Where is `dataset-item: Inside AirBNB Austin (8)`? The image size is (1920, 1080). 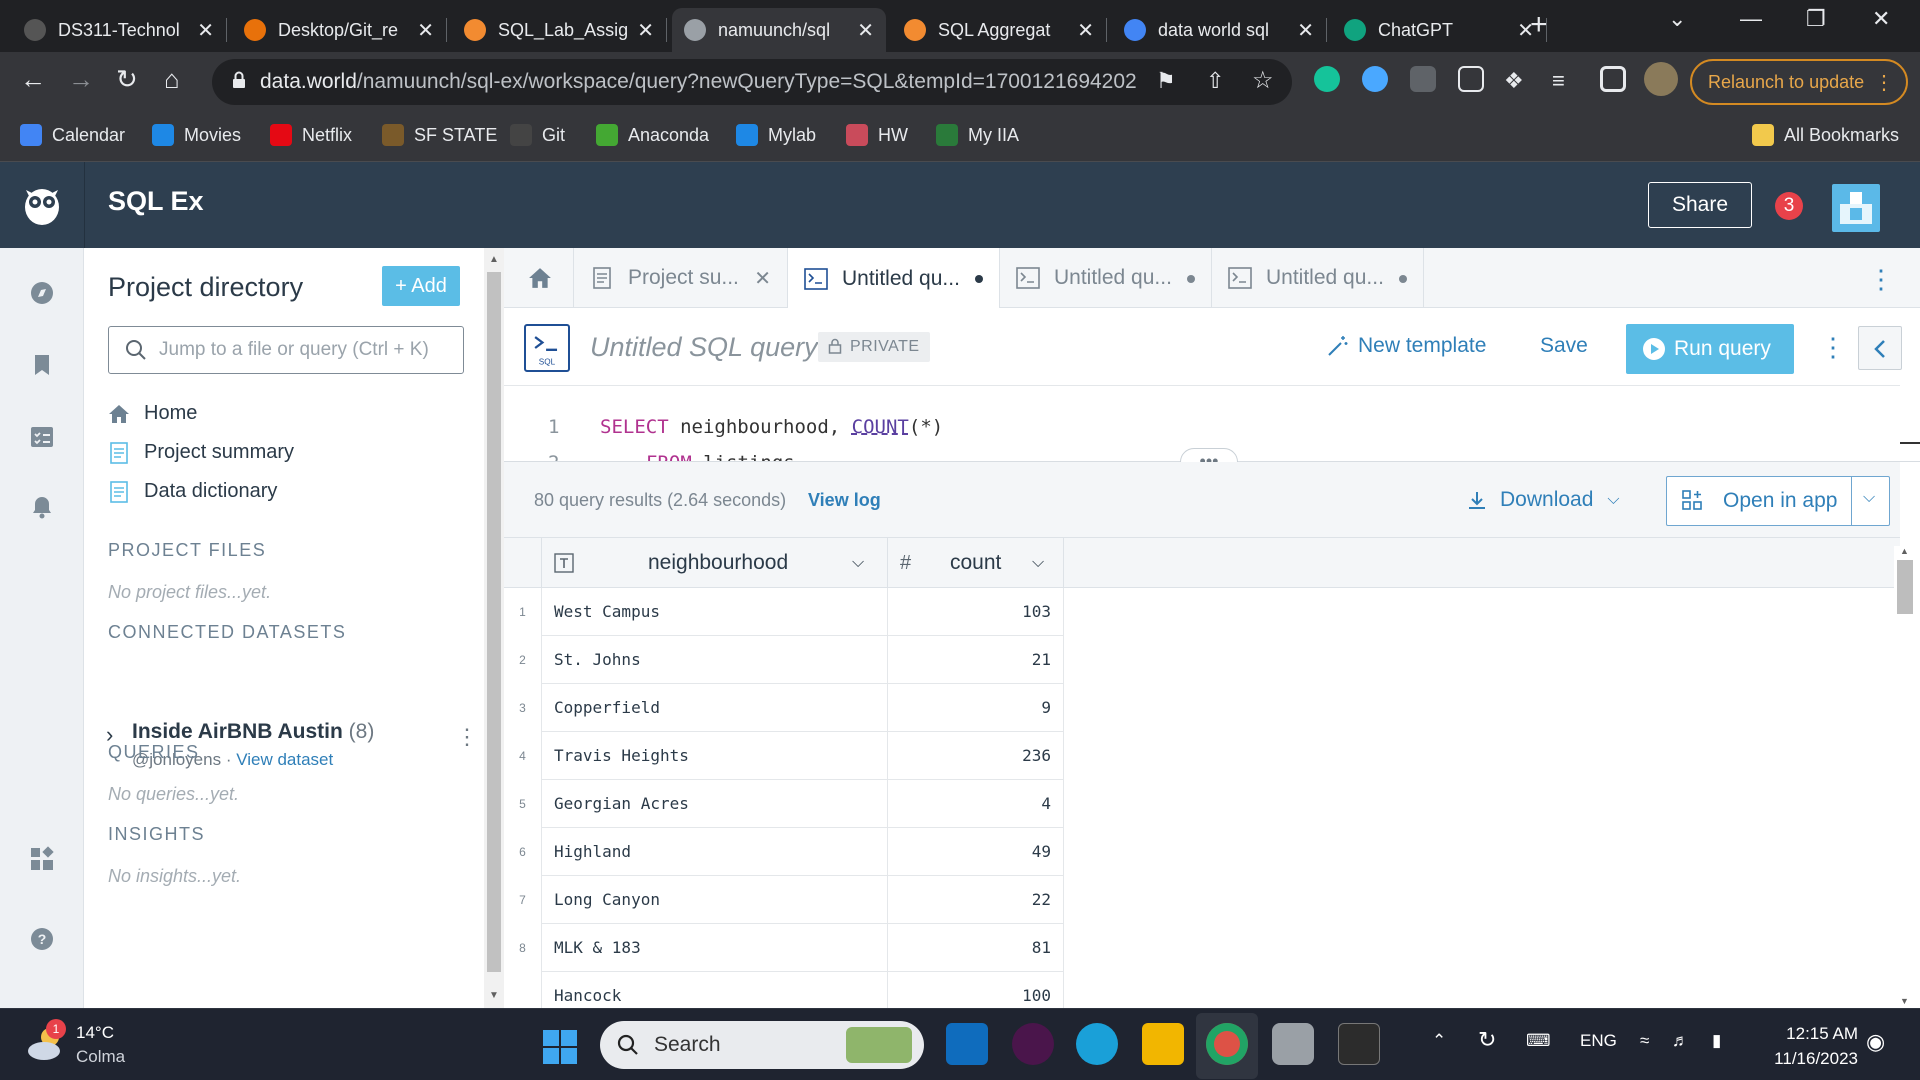 dataset-item: Inside AirBNB Austin (8) is located at coordinates (253, 732).